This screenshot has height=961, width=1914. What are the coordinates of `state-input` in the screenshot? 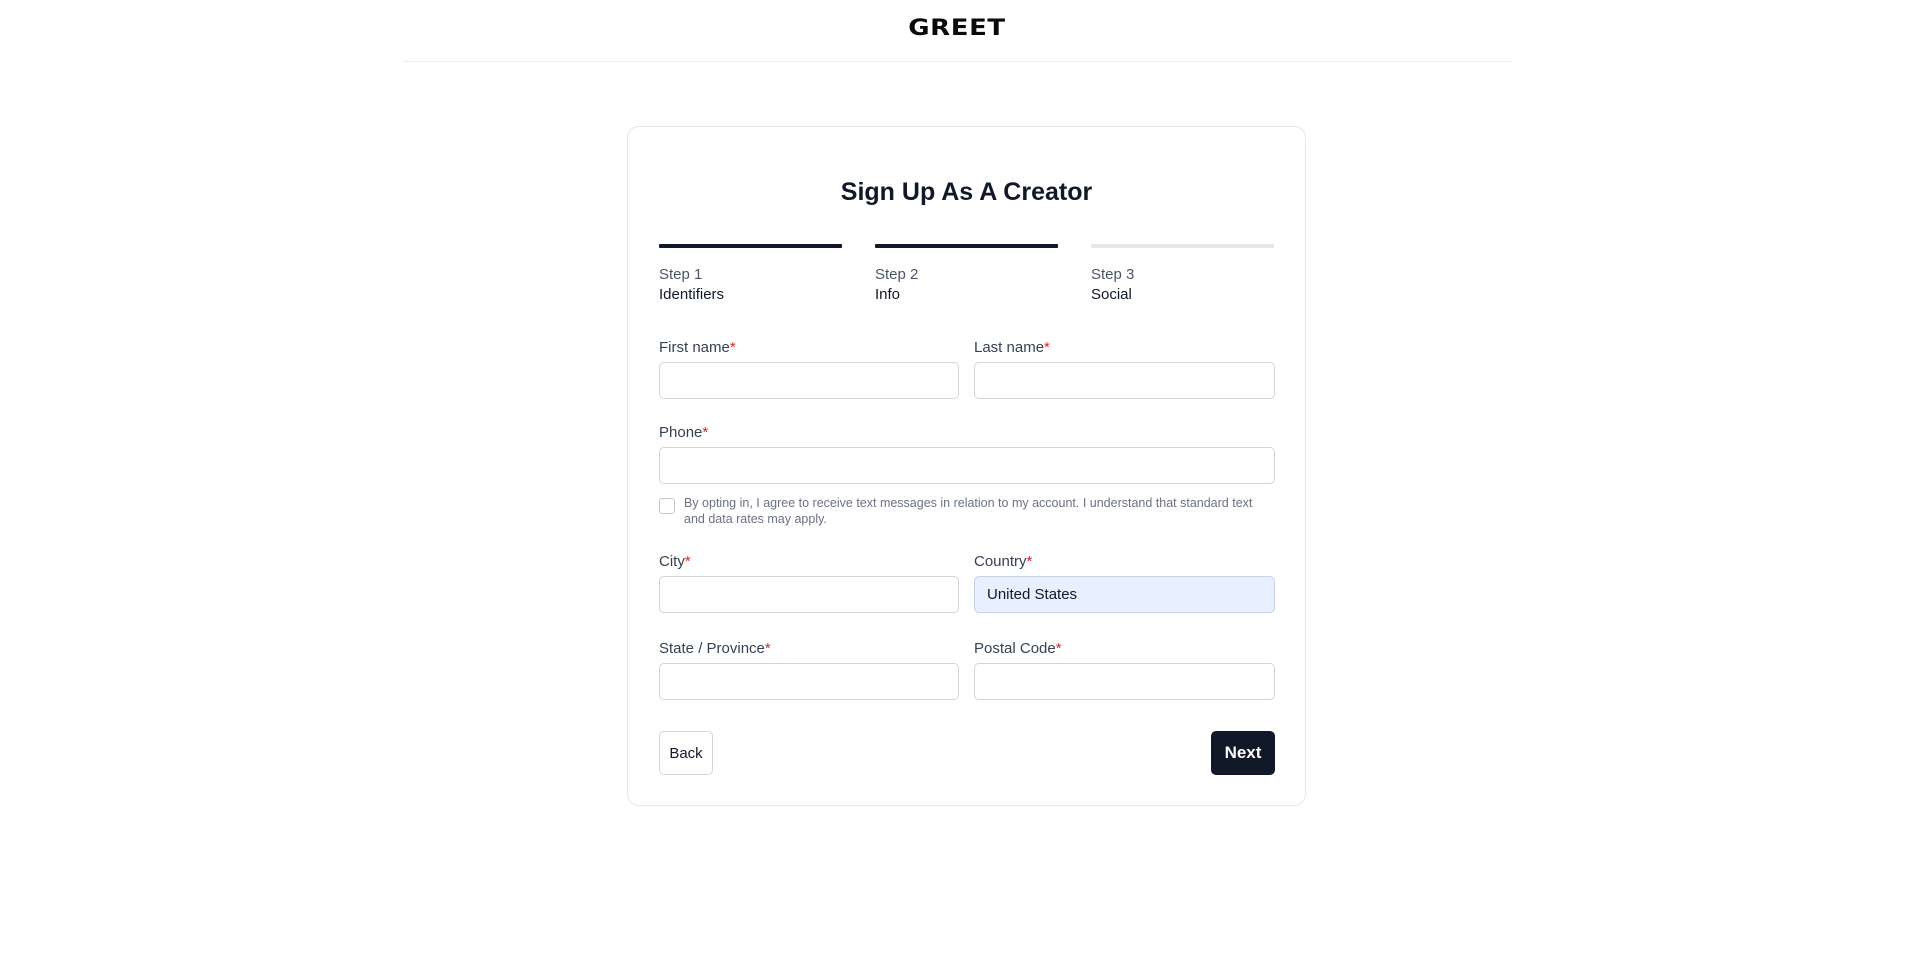 It's located at (809, 681).